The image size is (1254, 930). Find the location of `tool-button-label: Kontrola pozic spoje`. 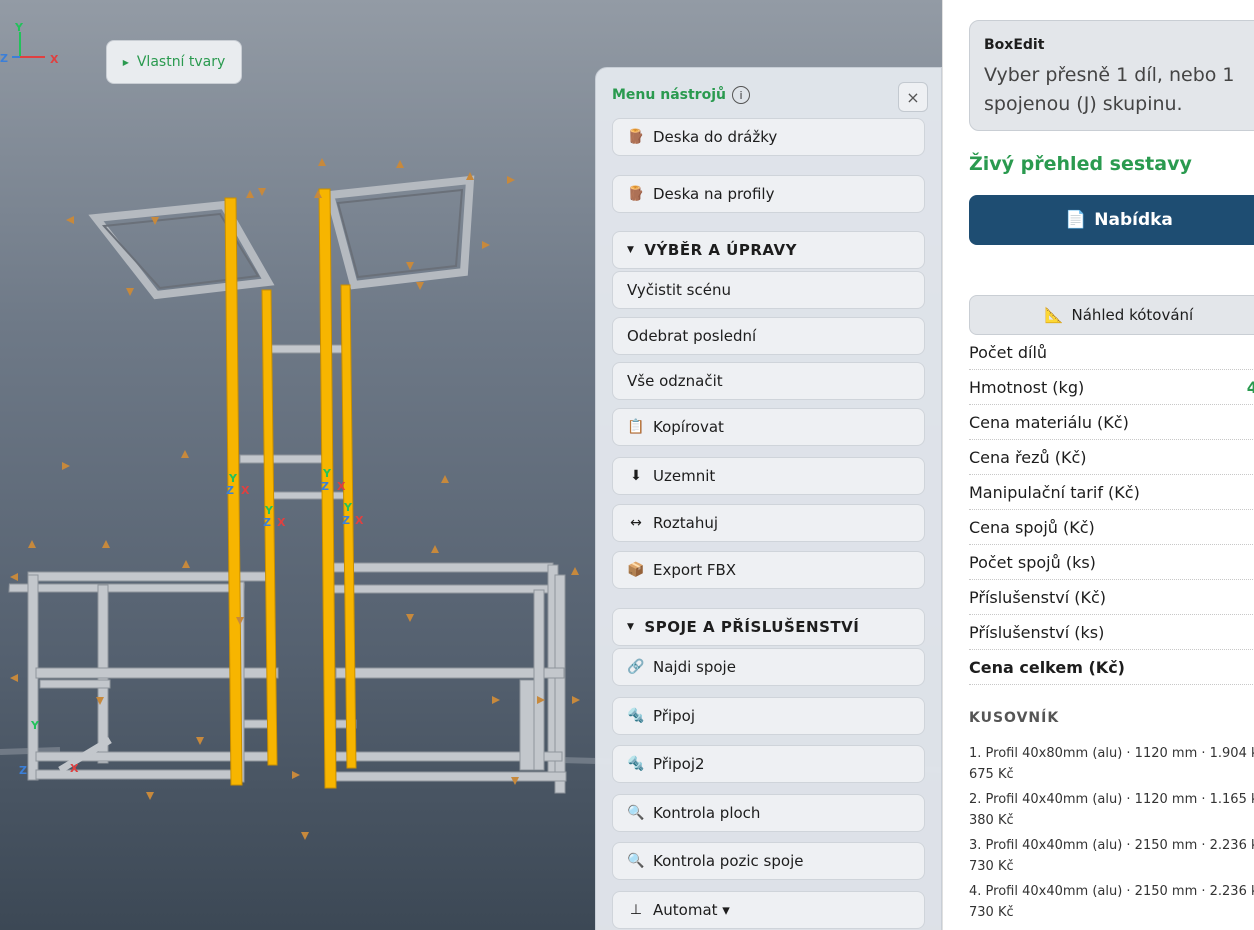

tool-button-label: Kontrola pozic spoje is located at coordinates (728, 861).